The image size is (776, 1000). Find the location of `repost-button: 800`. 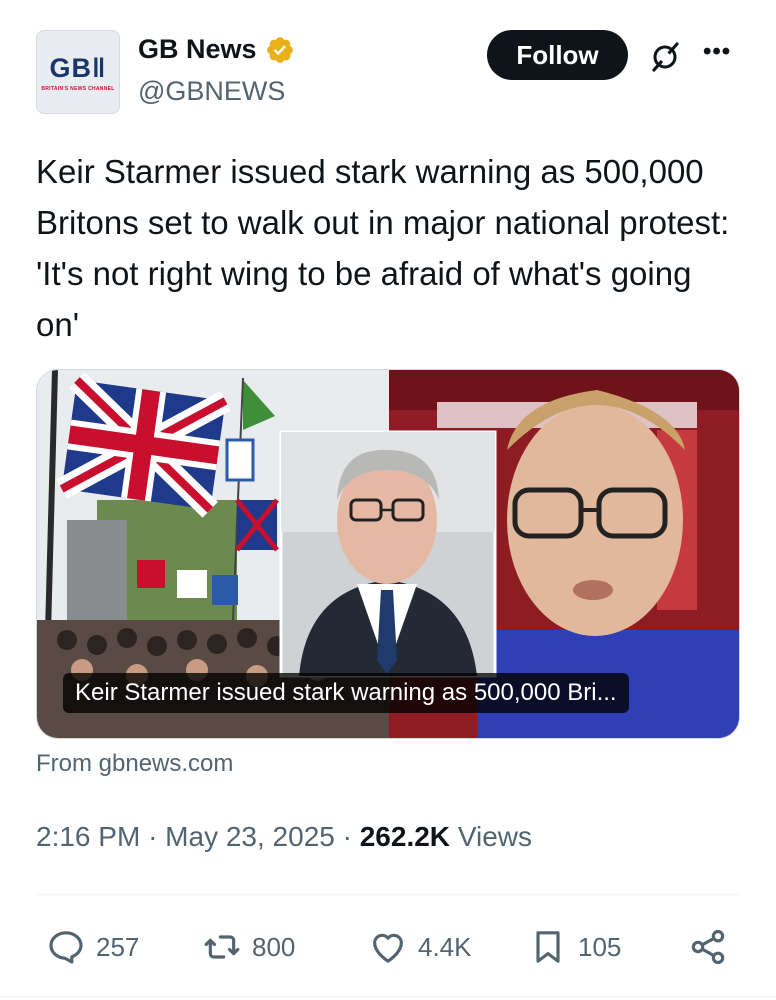

repost-button: 800 is located at coordinates (248, 947).